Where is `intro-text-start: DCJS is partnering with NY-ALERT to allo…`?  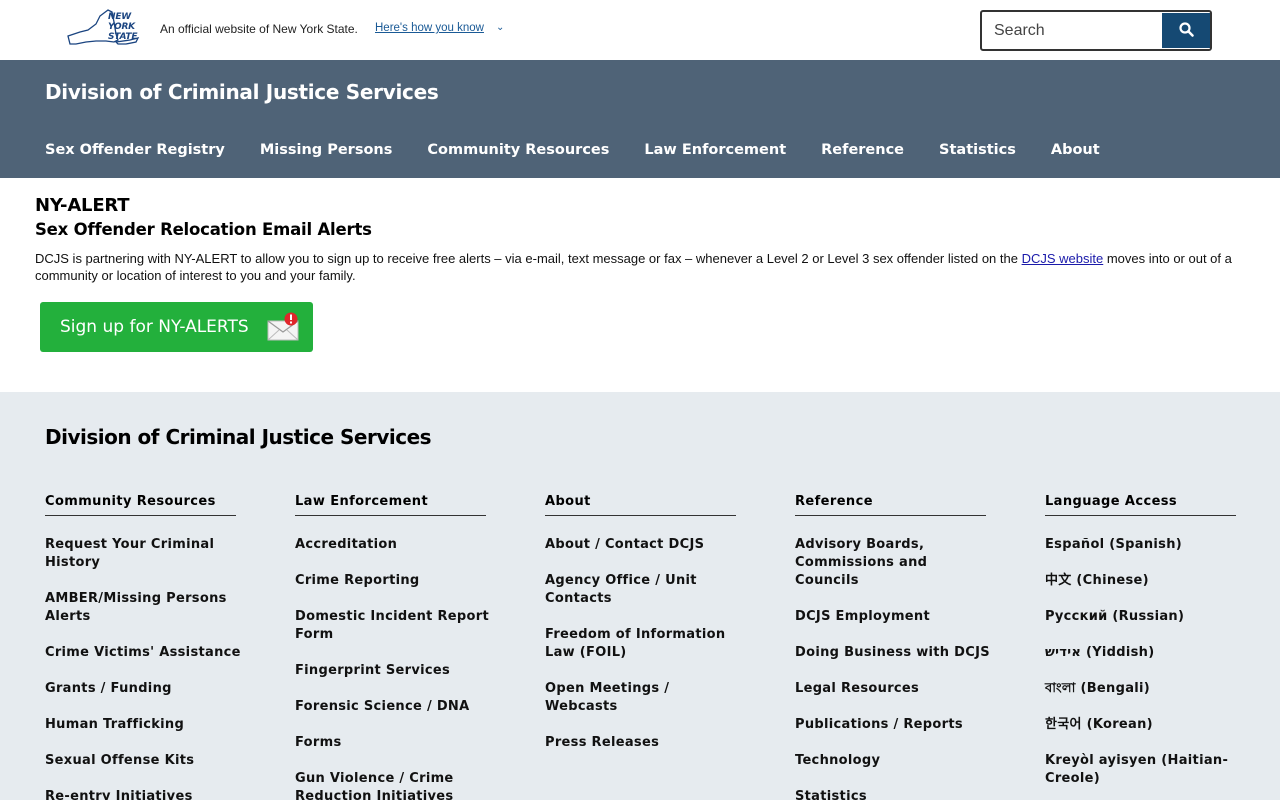
intro-text-start: DCJS is partnering with NY-ALERT to allo… is located at coordinates (528, 258).